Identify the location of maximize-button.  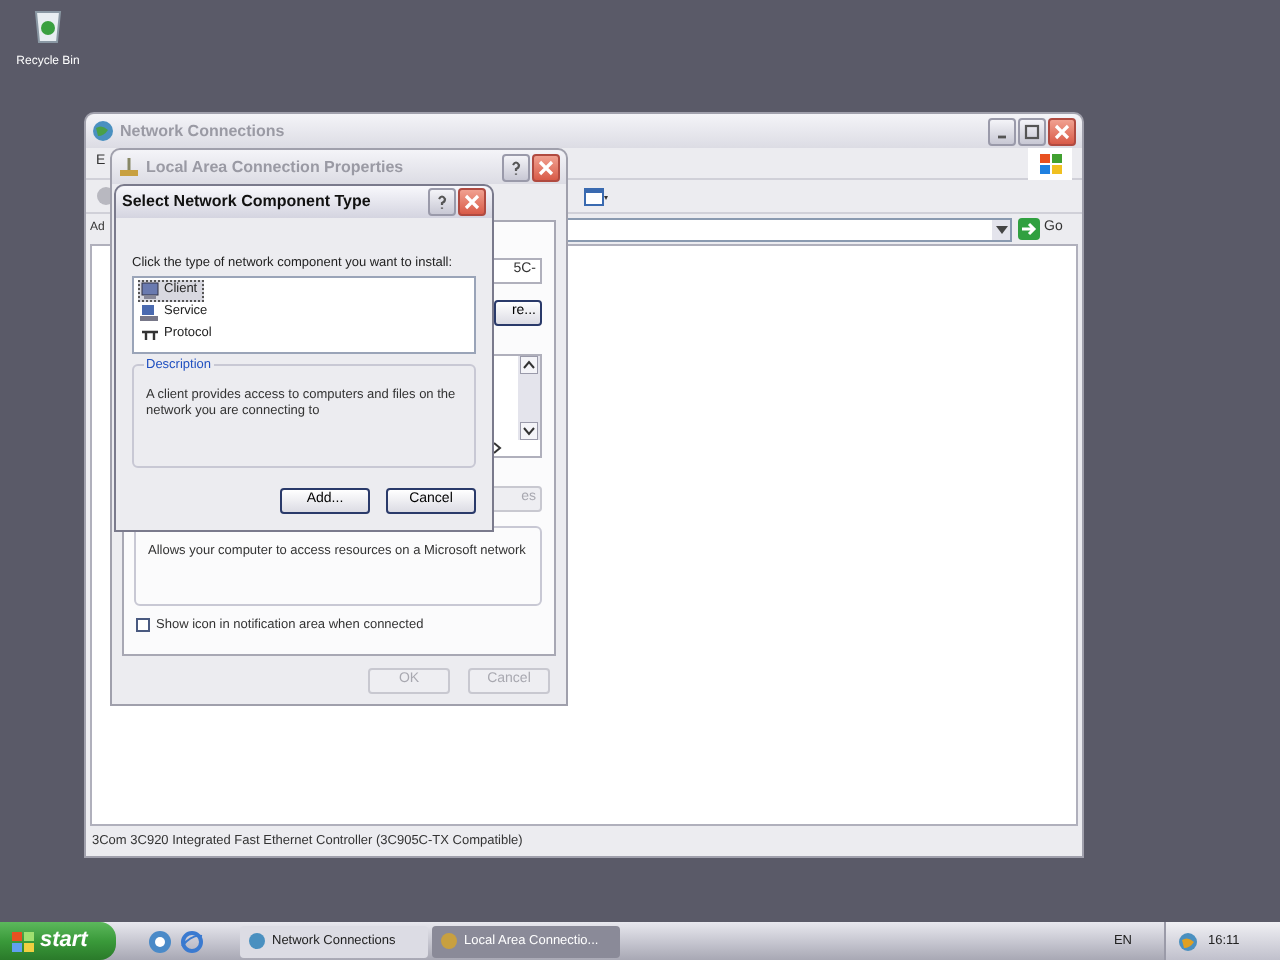
(1032, 131).